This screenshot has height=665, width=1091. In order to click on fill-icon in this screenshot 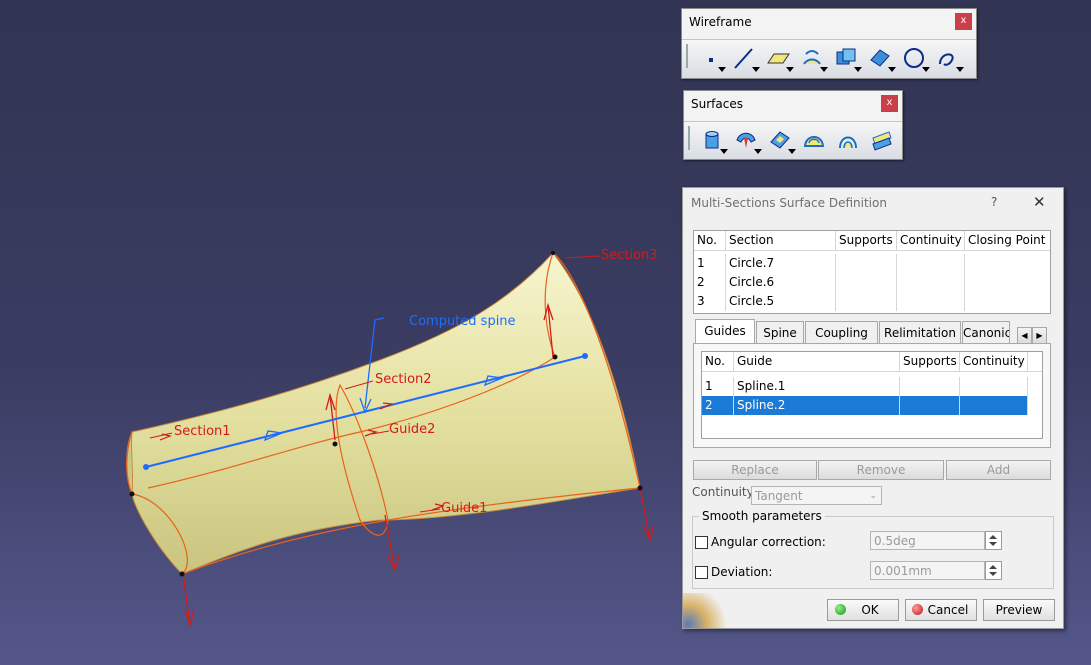, I will do `click(781, 140)`.